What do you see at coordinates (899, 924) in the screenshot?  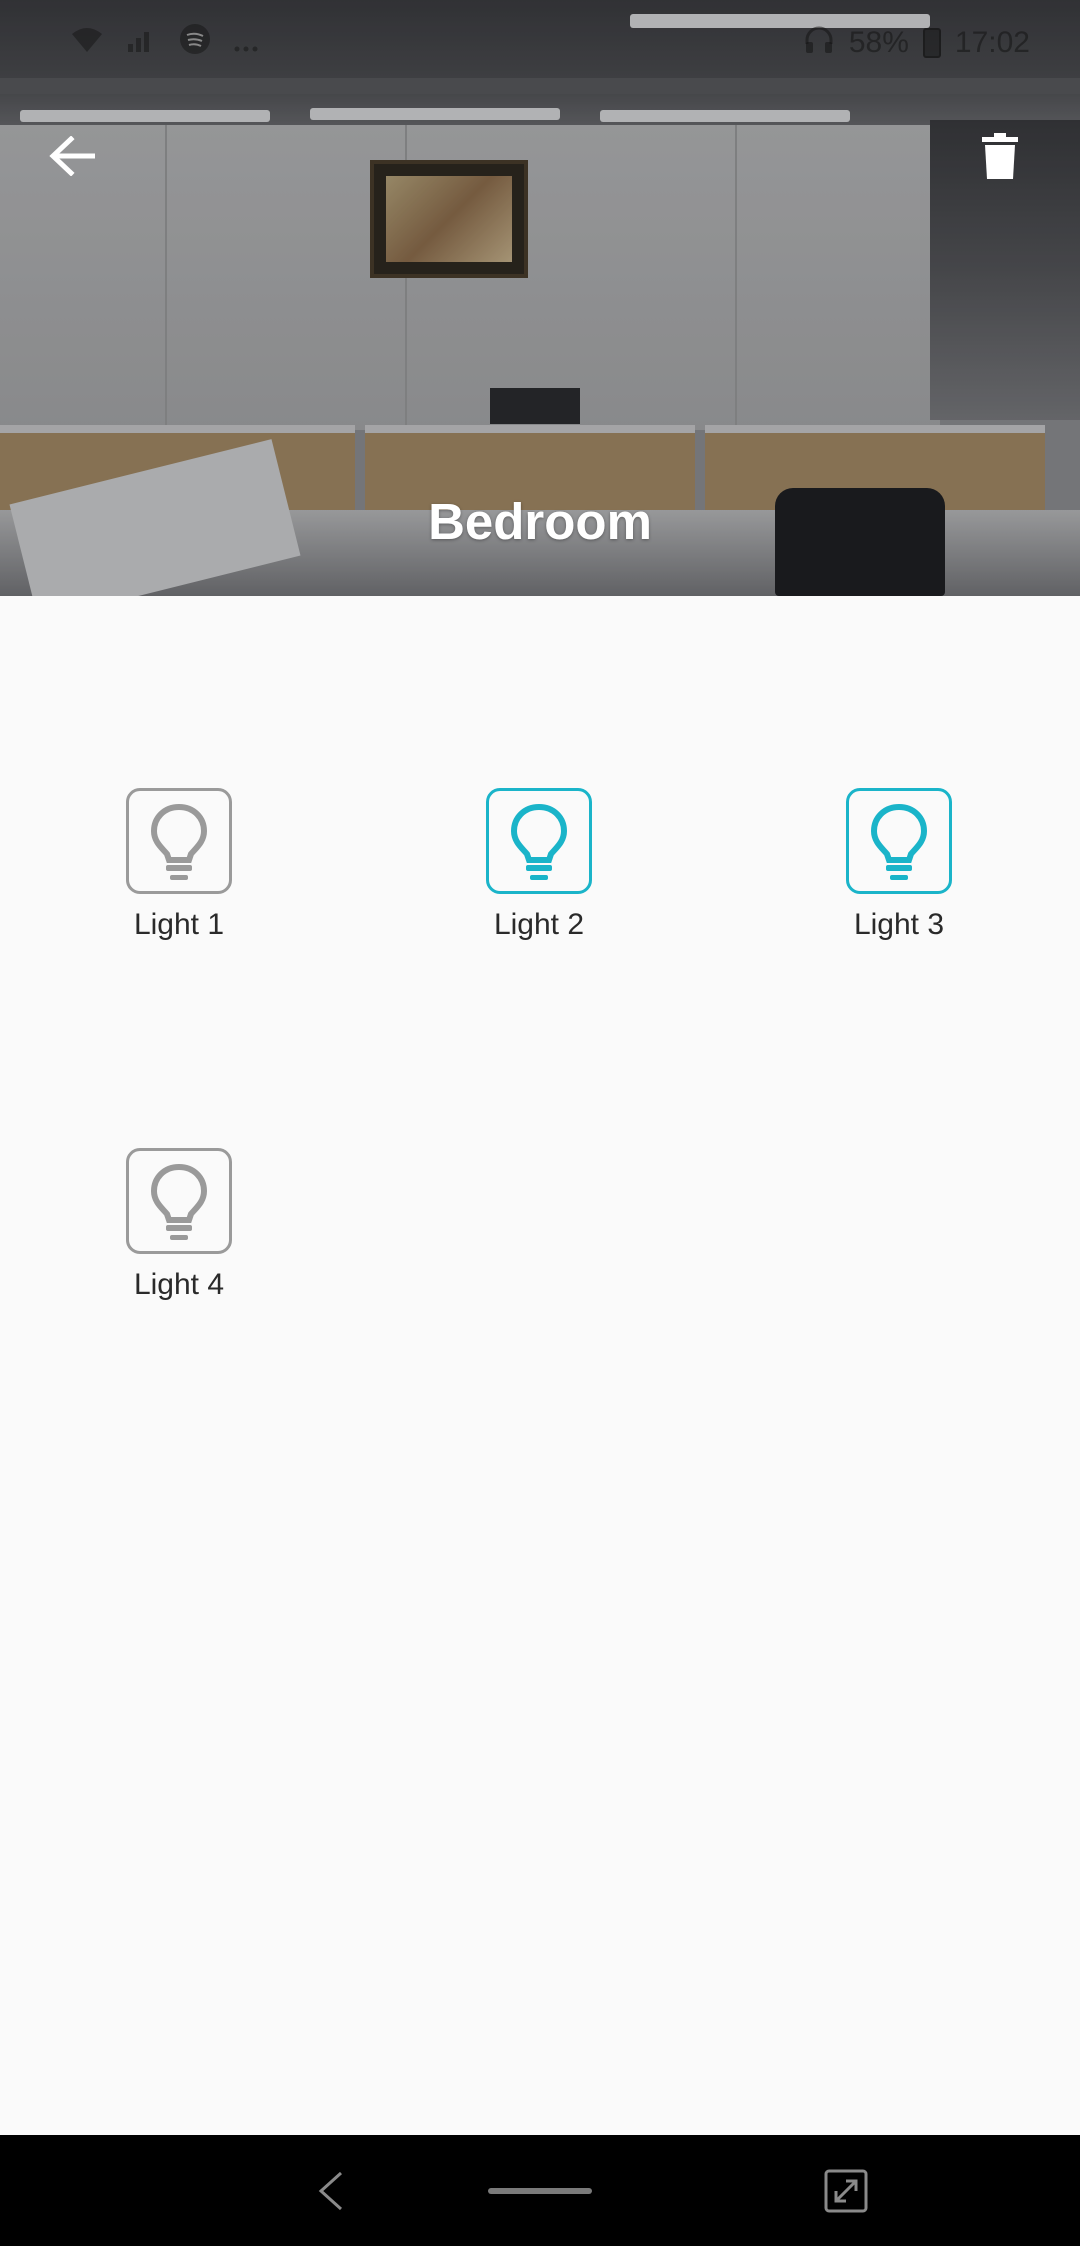 I see `device-label: Light 3` at bounding box center [899, 924].